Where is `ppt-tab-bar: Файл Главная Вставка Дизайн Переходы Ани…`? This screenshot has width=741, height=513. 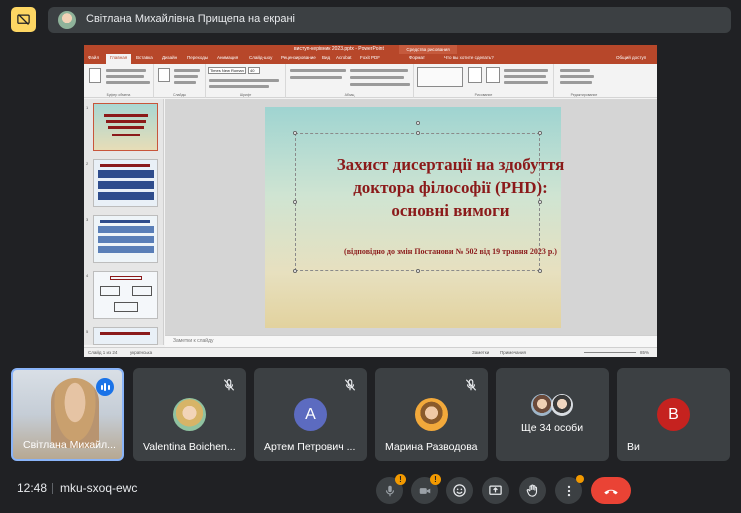 ppt-tab-bar: Файл Главная Вставка Дизайн Переходы Ани… is located at coordinates (370, 59).